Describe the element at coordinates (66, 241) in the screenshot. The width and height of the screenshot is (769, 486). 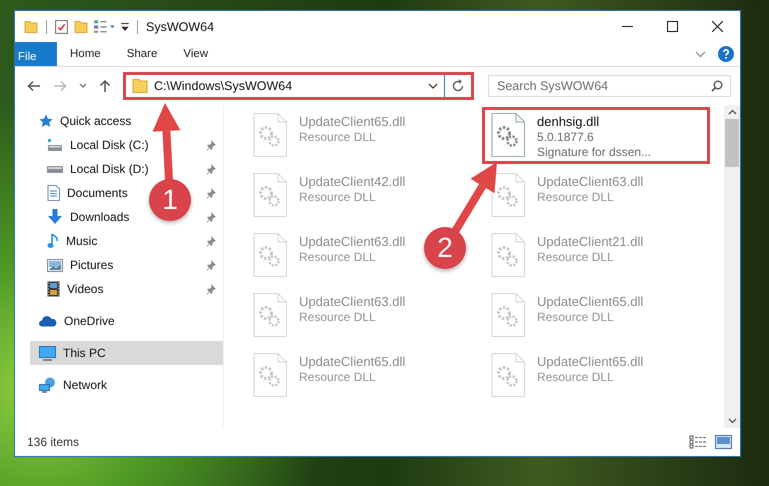
I see `sidebar-item: Music` at that location.